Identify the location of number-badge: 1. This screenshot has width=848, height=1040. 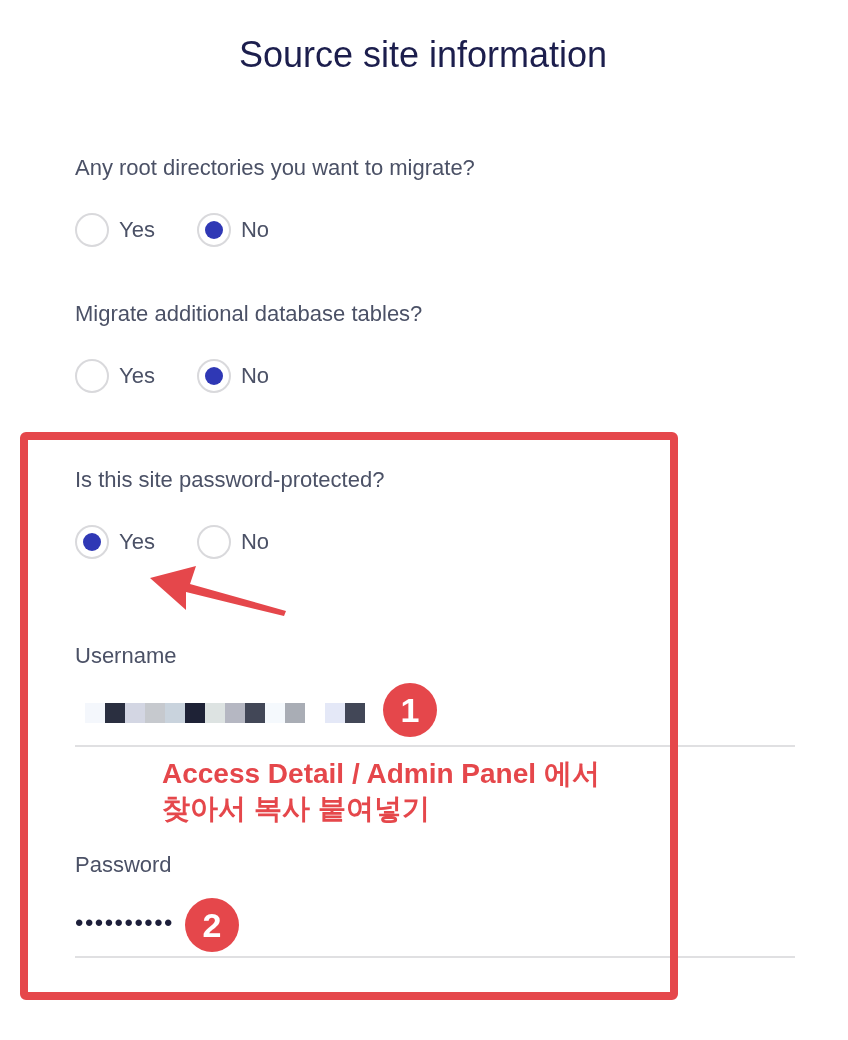
(410, 710).